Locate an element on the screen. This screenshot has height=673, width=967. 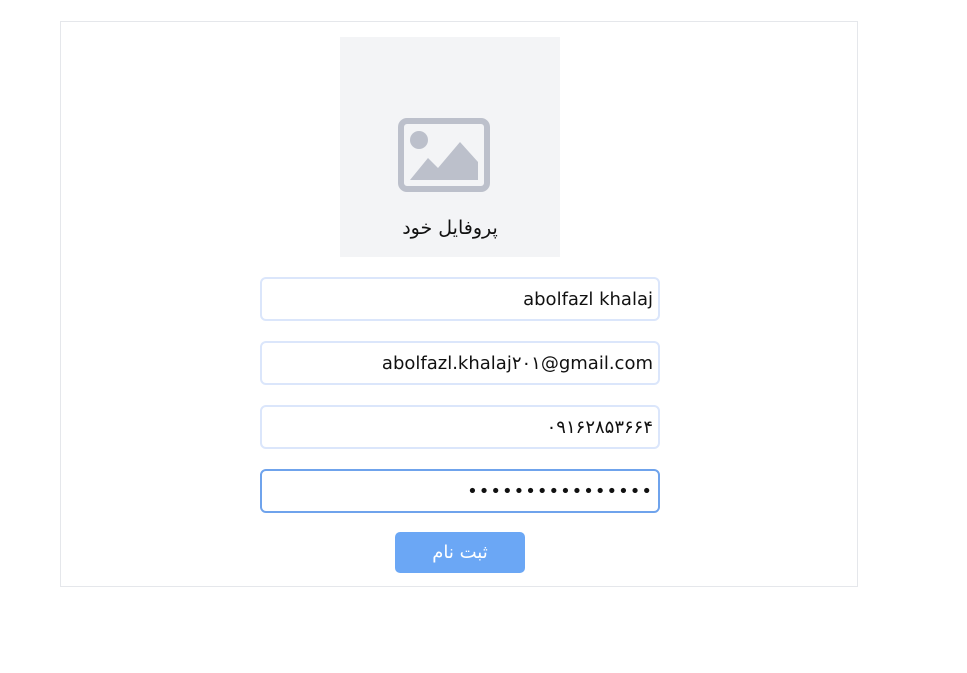
name-field is located at coordinates (460, 299).